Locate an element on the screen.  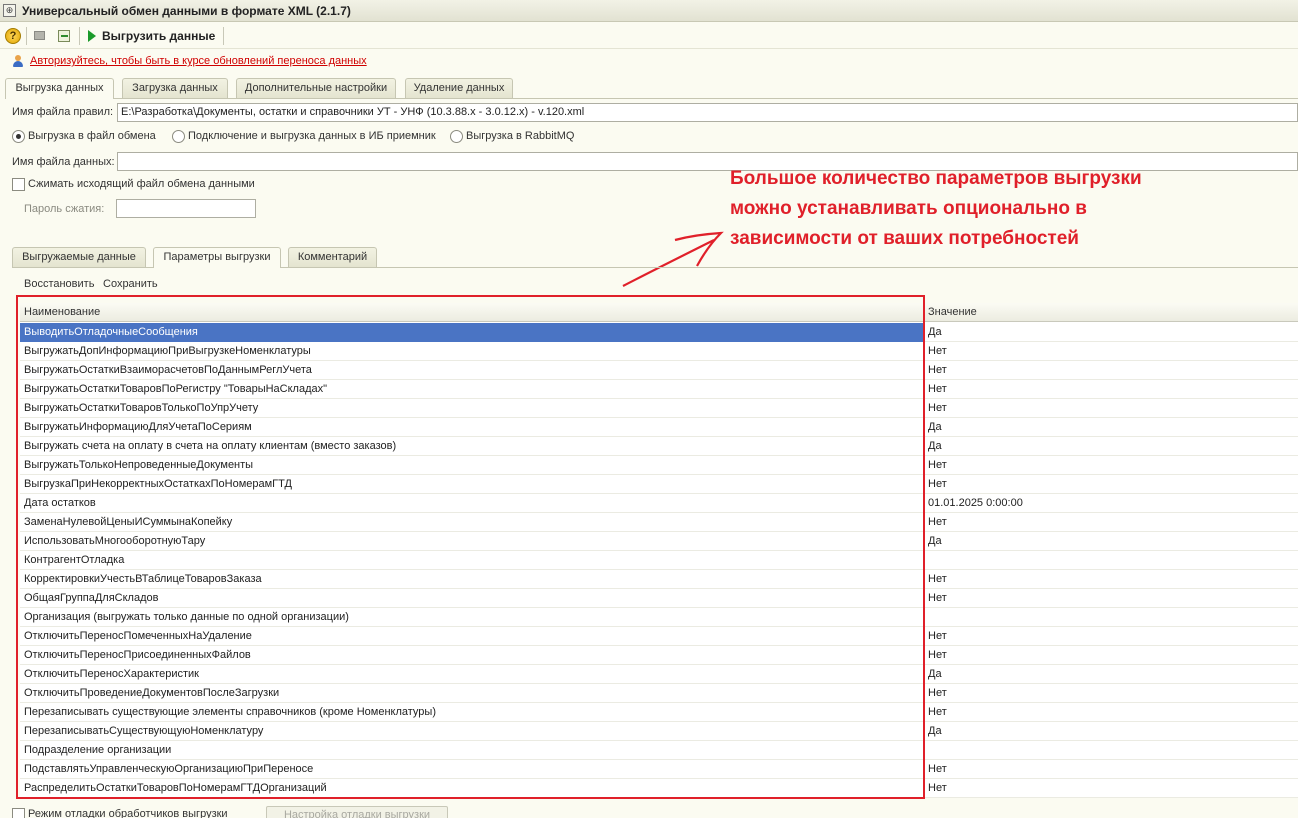
table-header: Наименование Значение is located at coordinates (659, 312).